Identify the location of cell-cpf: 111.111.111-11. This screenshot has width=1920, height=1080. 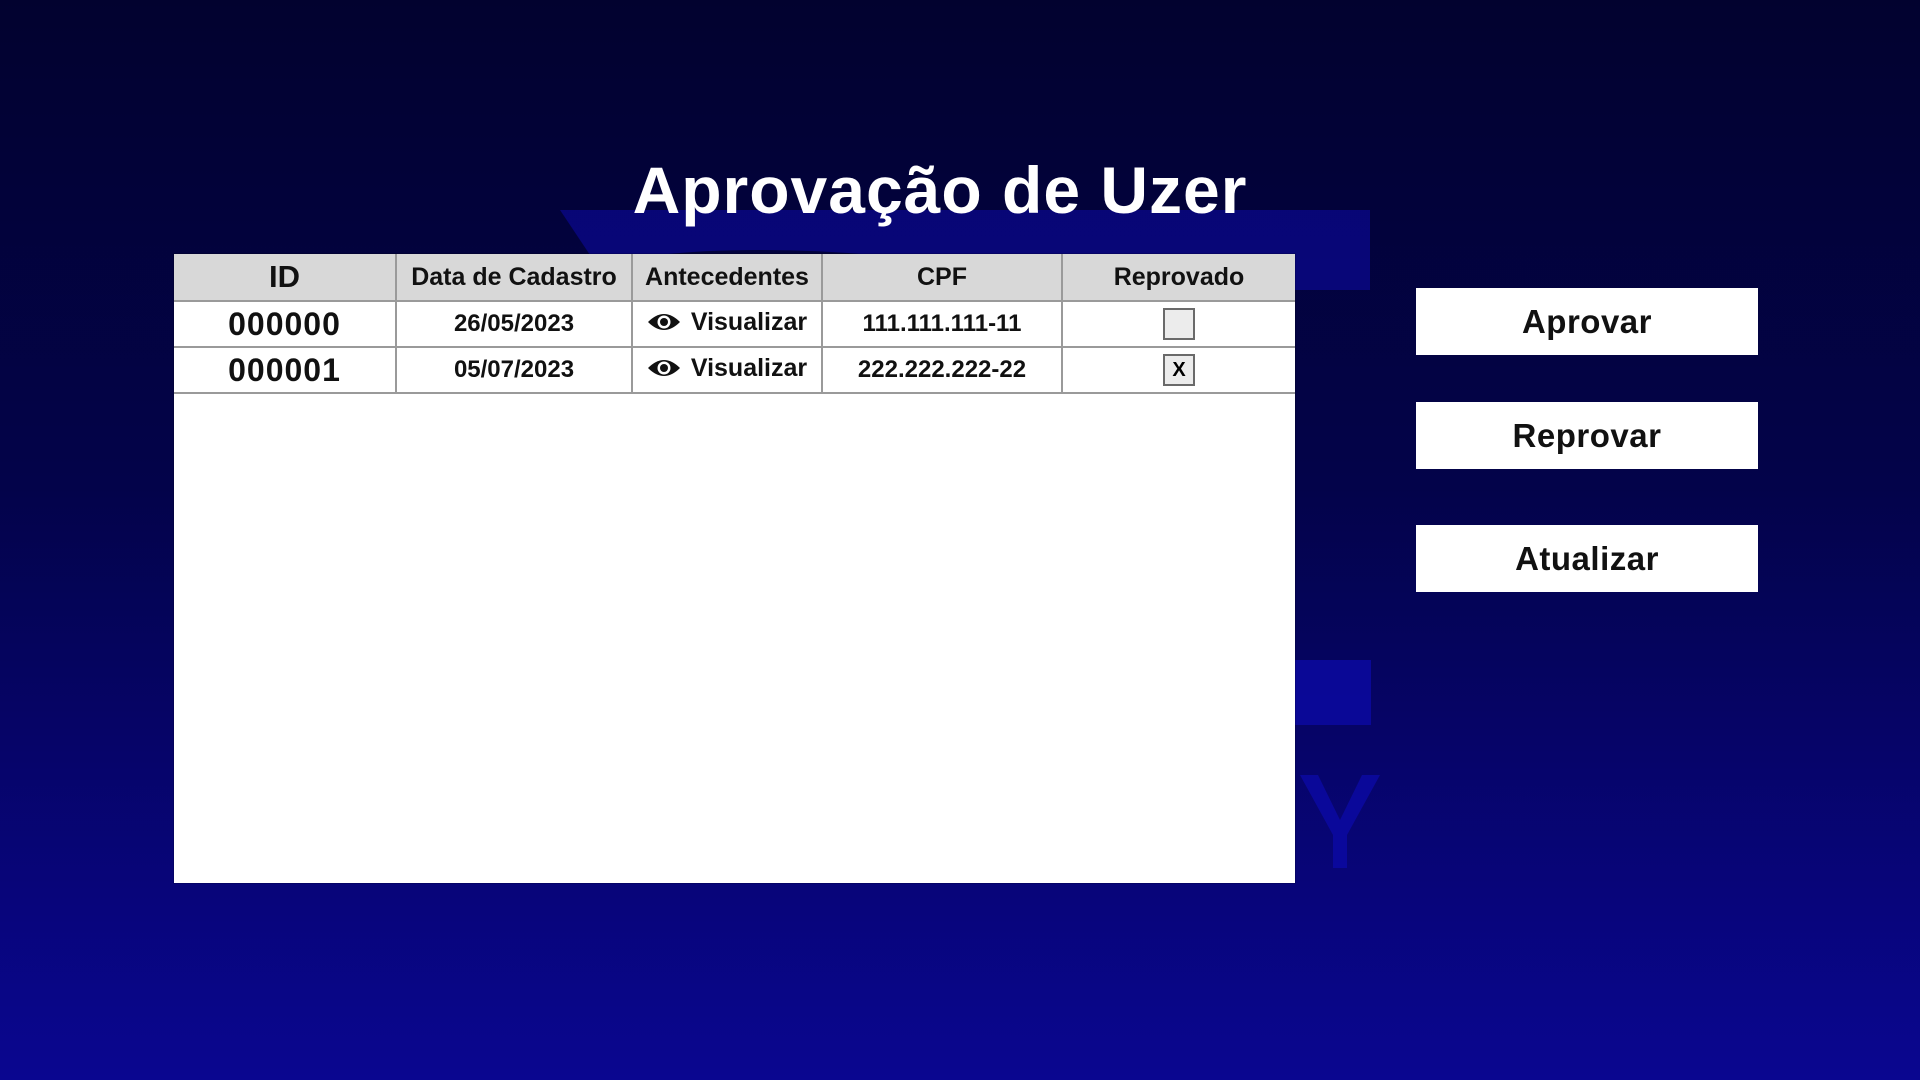
(942, 324).